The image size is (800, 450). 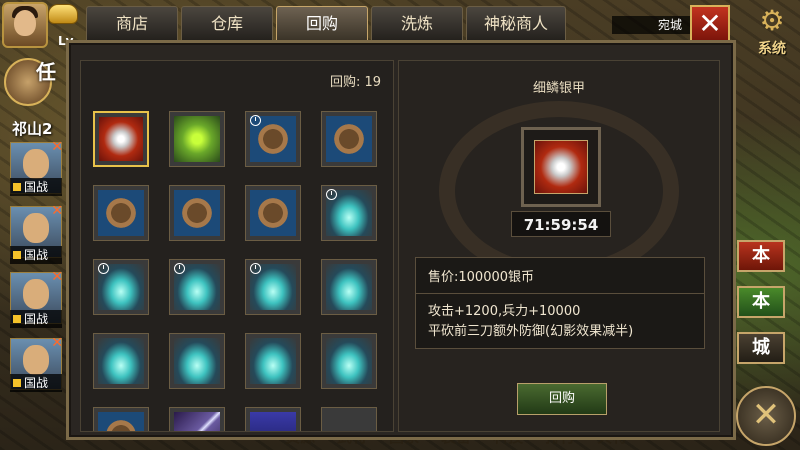 What do you see at coordinates (504, 311) in the screenshot?
I see `stats-label: 攻击+1200,兵力+10000` at bounding box center [504, 311].